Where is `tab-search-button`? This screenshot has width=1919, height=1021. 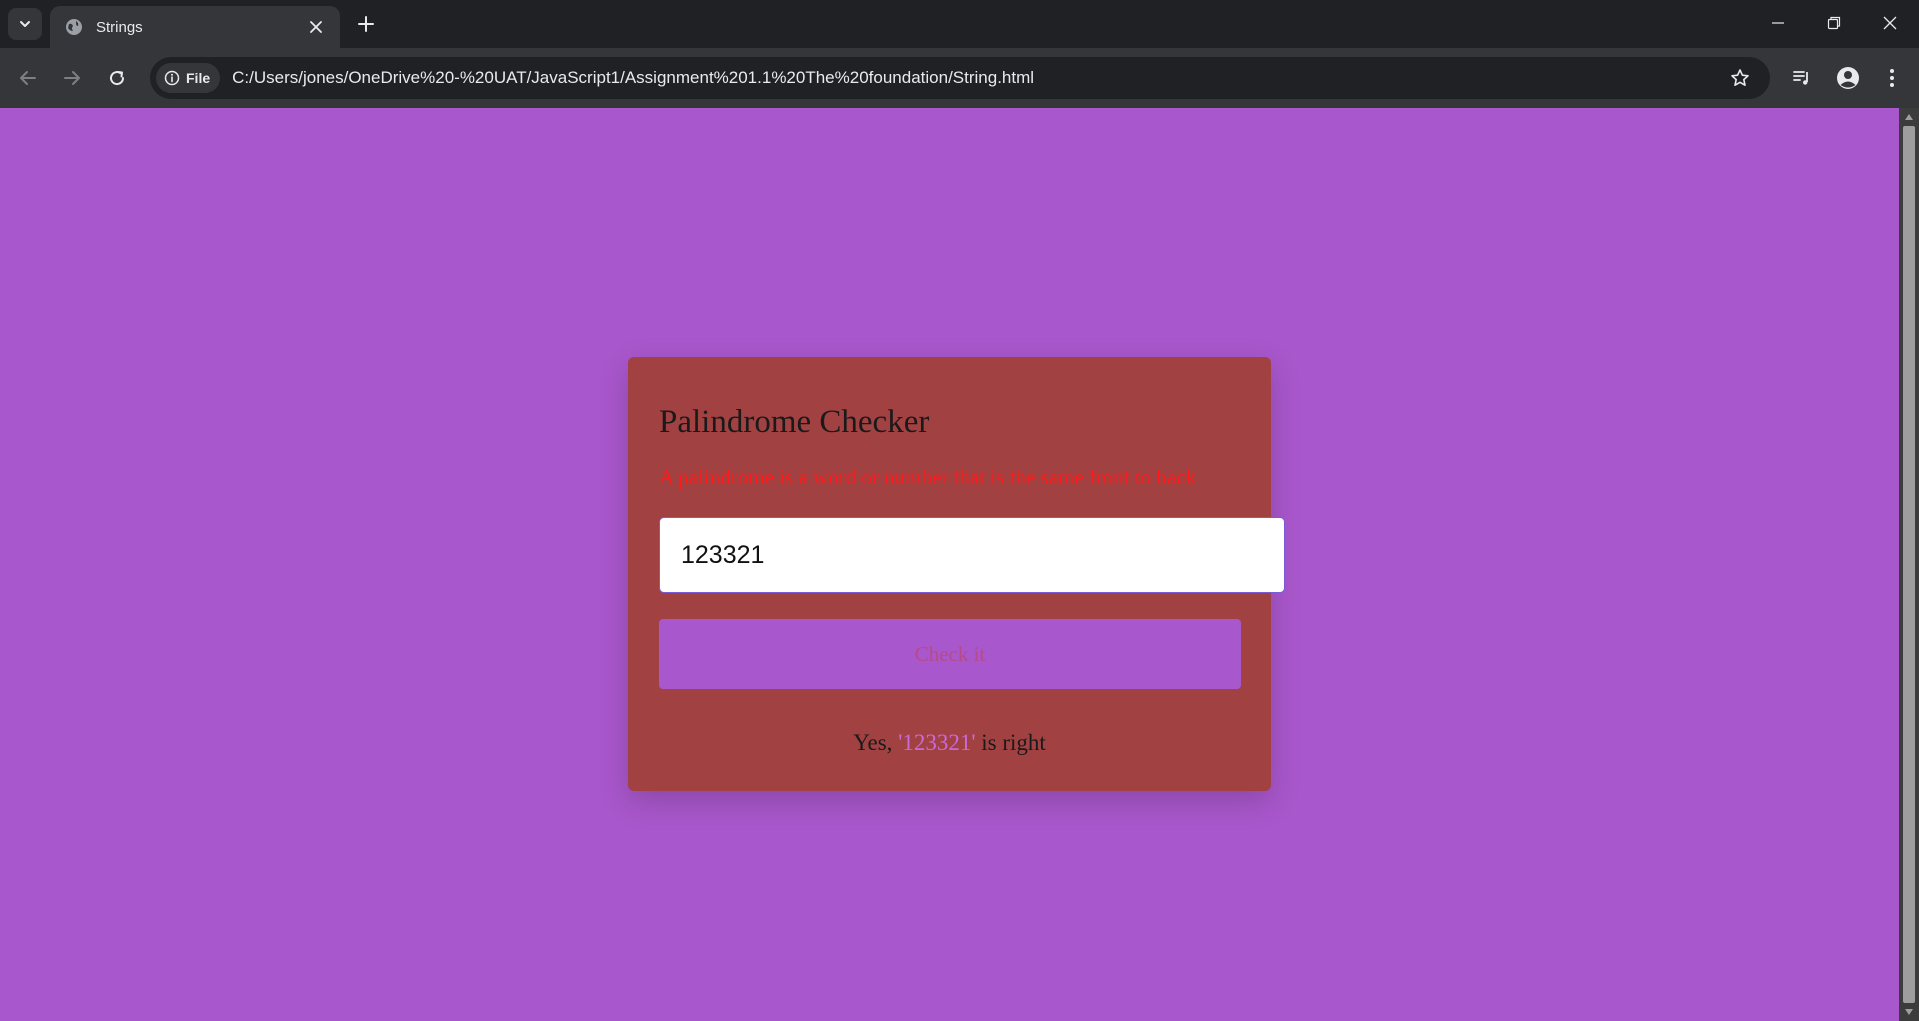 tab-search-button is located at coordinates (25, 24).